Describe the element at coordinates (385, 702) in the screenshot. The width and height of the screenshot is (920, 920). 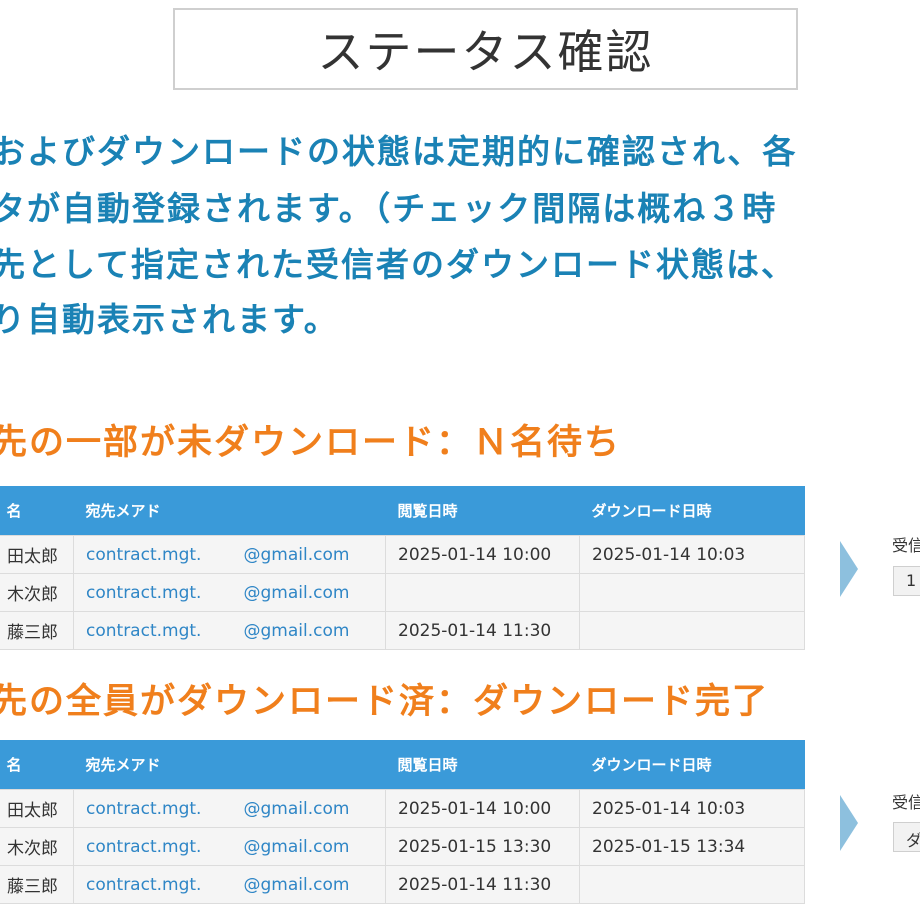
I see `section-heading-complete: 先の全員がダウンロード済：ダウンロード完了` at that location.